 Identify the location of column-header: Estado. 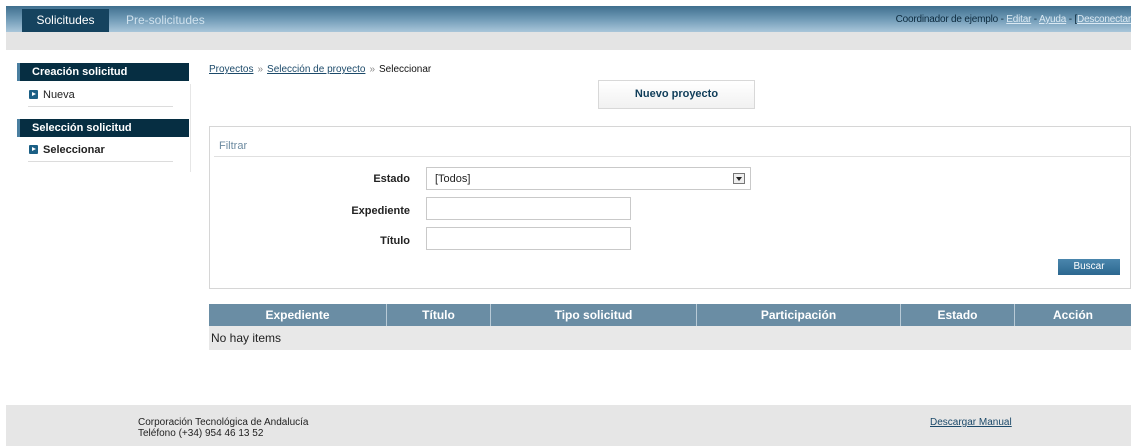
(958, 315).